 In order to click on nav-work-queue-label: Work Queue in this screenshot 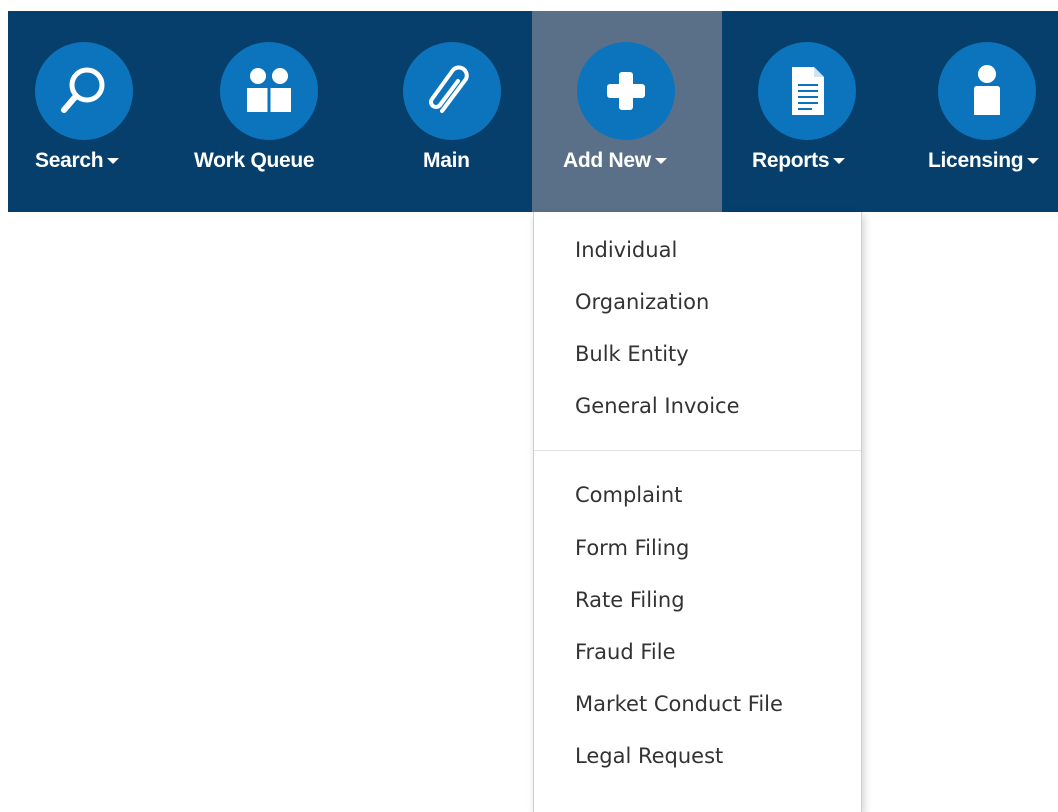, I will do `click(254, 160)`.